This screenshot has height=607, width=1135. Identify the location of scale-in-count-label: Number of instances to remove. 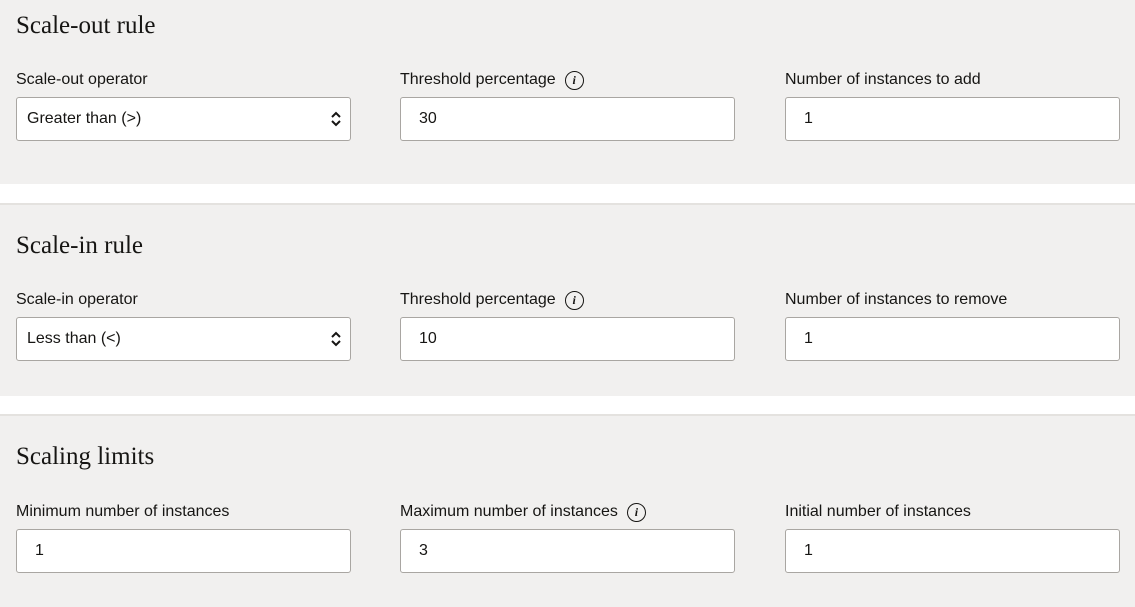
(952, 300).